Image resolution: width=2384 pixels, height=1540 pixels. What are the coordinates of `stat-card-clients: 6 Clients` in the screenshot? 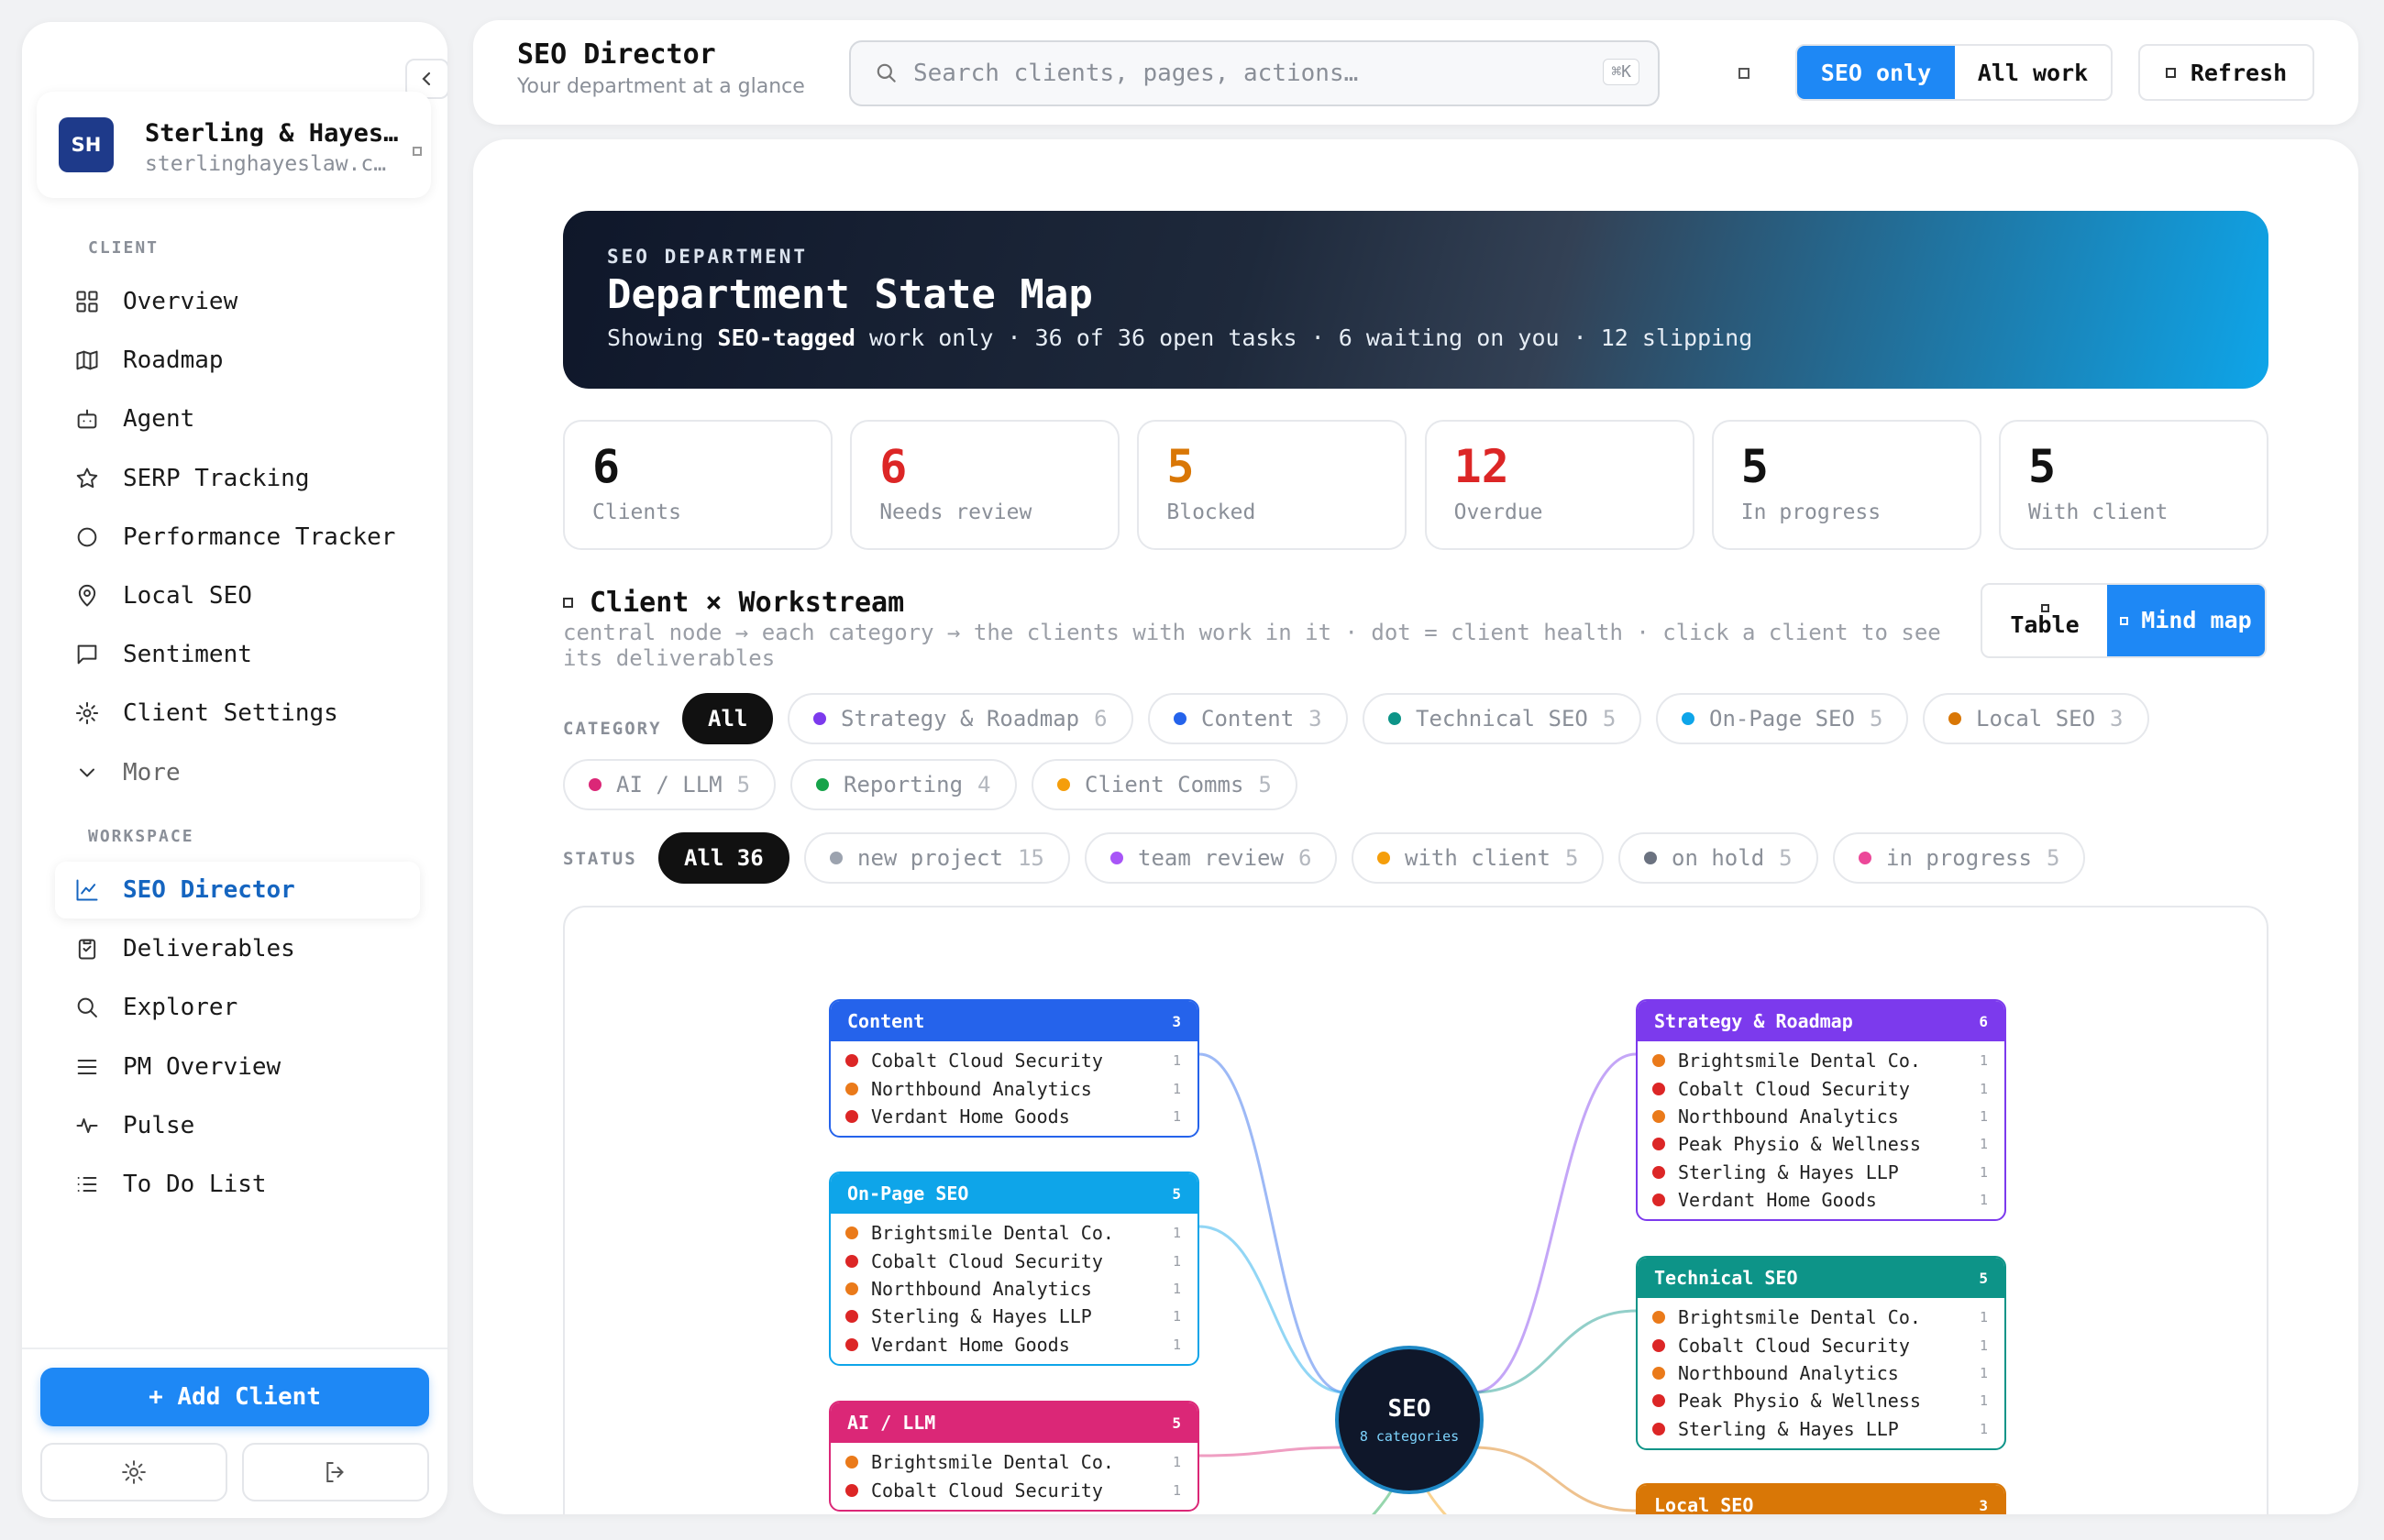 It's located at (698, 485).